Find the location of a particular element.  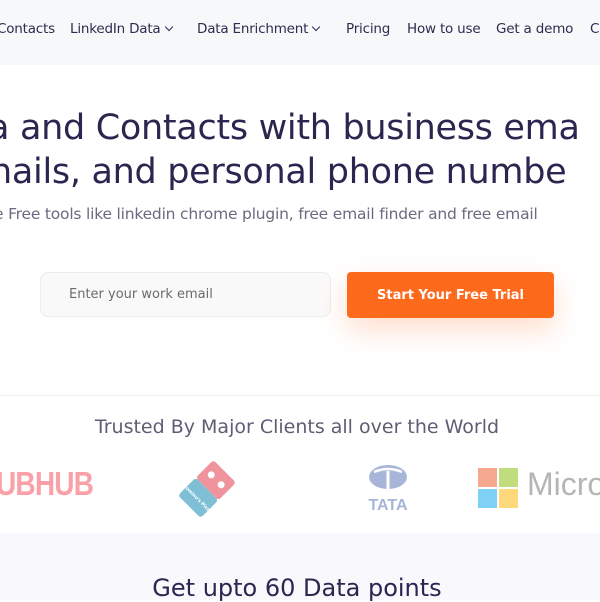

nav-label: How to use is located at coordinates (444, 29).